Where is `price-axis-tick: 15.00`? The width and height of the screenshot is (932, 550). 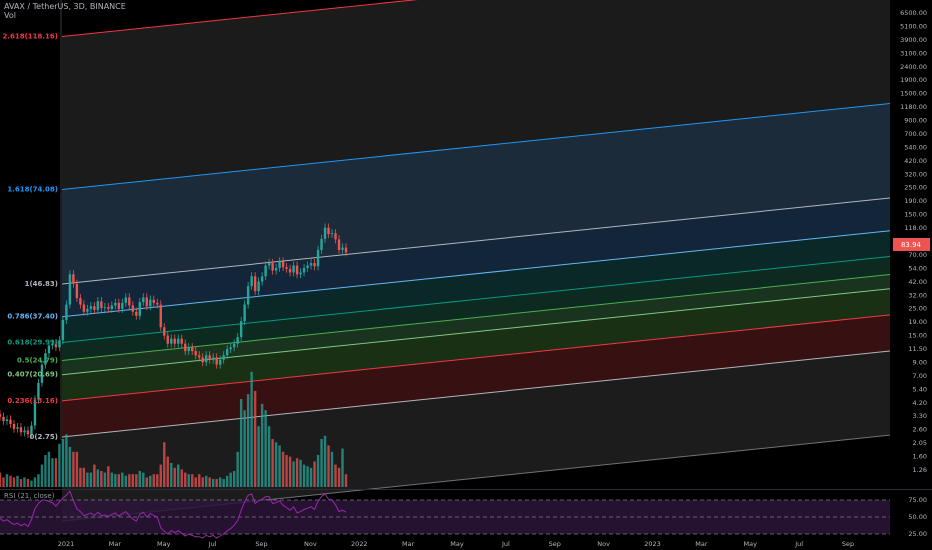 price-axis-tick: 15.00 is located at coordinates (917, 336).